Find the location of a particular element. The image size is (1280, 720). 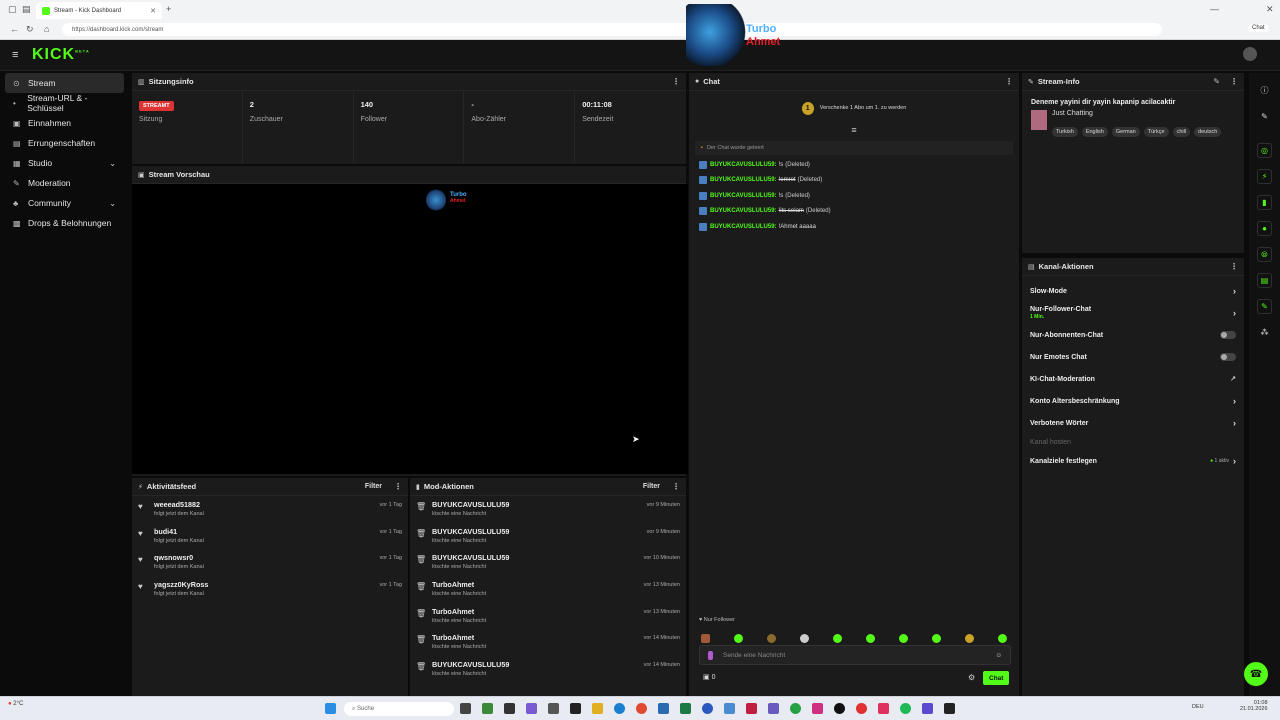

list-icon: ▤ is located at coordinates (1264, 280).